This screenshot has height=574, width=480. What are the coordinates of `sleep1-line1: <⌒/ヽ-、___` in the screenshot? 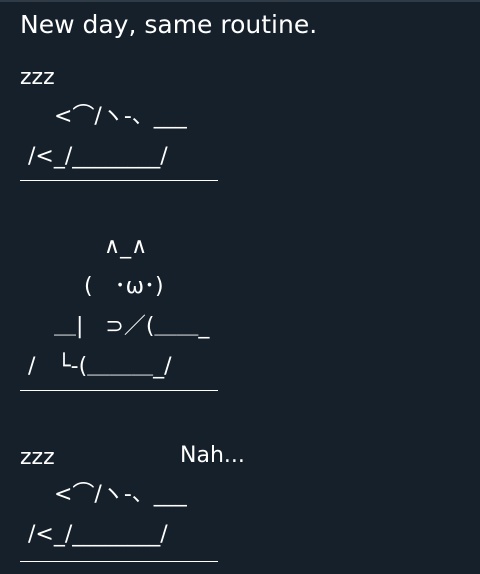 It's located at (120, 116).